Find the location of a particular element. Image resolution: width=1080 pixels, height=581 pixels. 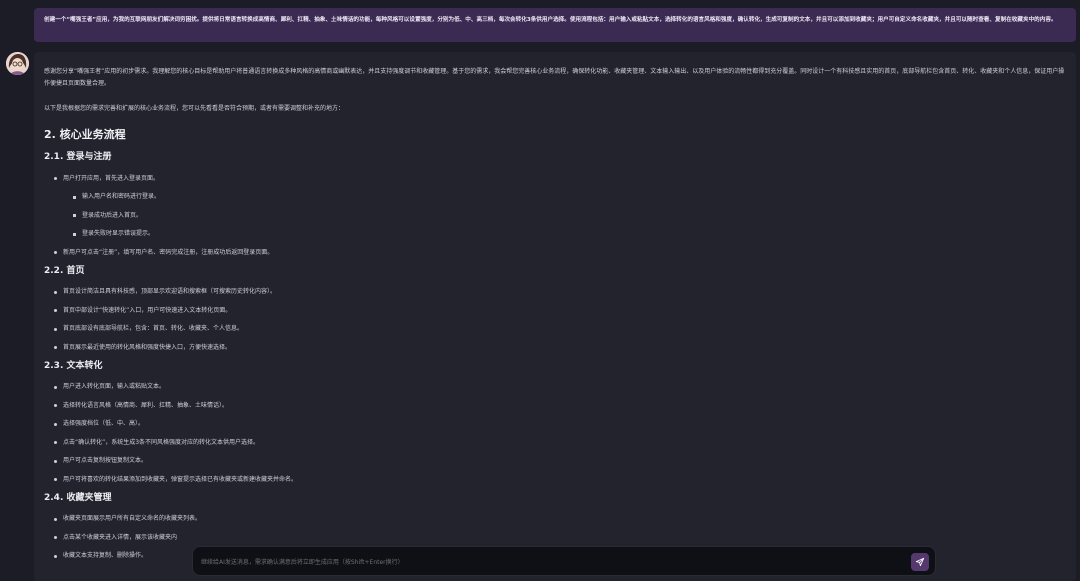

list-item: 登录成功后进入首页。 is located at coordinates (555, 216).